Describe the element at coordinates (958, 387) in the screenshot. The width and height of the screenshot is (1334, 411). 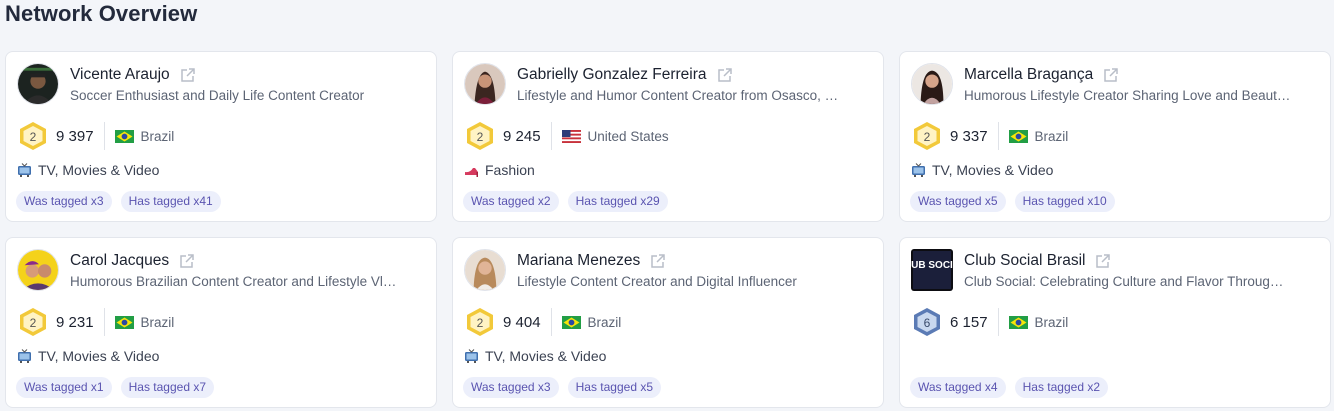
I see `was-tagged-badge: Was tagged x4` at that location.